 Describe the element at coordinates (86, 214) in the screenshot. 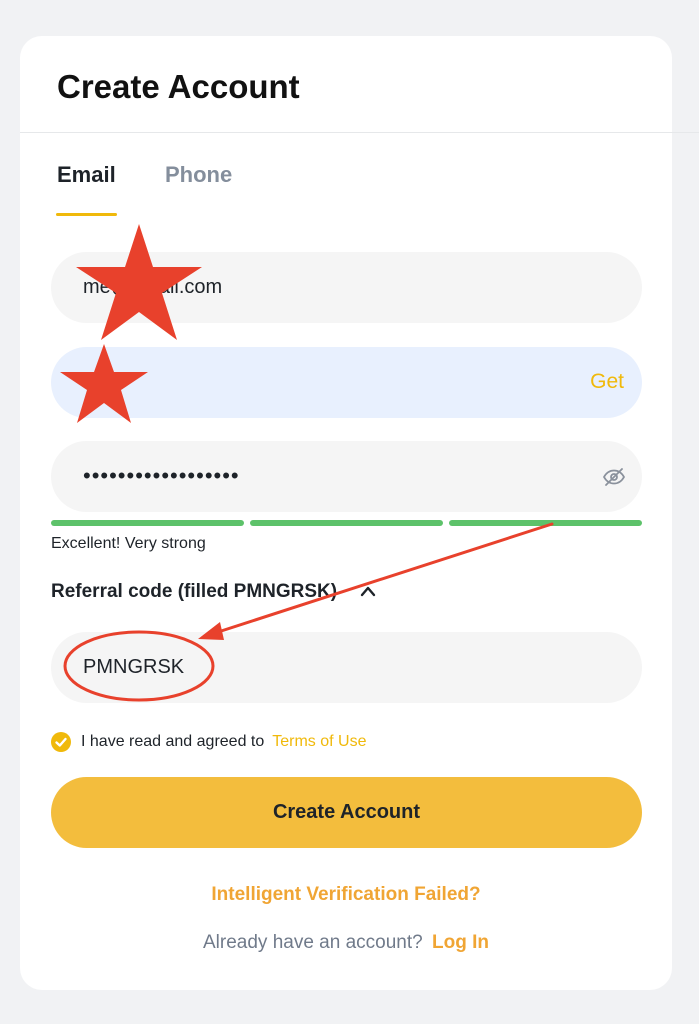

I see `active-tab-indicator` at that location.